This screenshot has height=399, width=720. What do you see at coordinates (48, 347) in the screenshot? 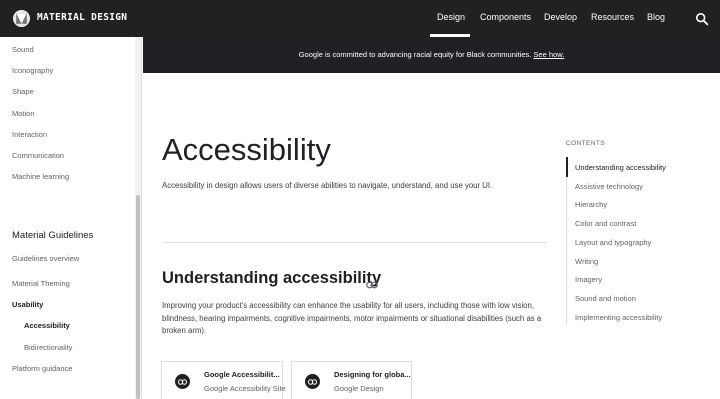
I see `sidebar-item-bidirectionality: Bidirectionality` at bounding box center [48, 347].